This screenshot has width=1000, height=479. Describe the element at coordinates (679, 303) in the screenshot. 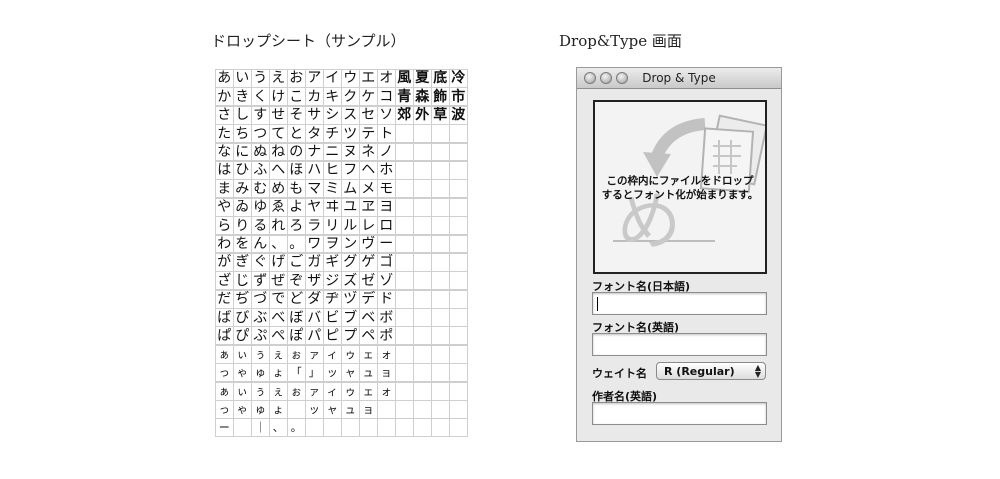

I see `font-name-jp-field` at that location.